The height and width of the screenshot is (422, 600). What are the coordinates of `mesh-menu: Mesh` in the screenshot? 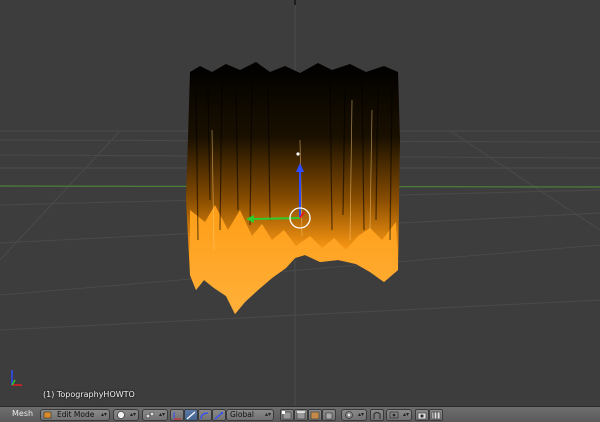 It's located at (22, 413).